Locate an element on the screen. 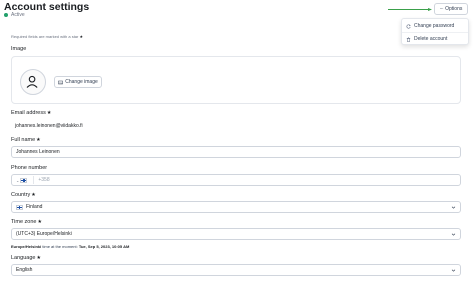 The image size is (474, 285). trash-icon is located at coordinates (408, 39).